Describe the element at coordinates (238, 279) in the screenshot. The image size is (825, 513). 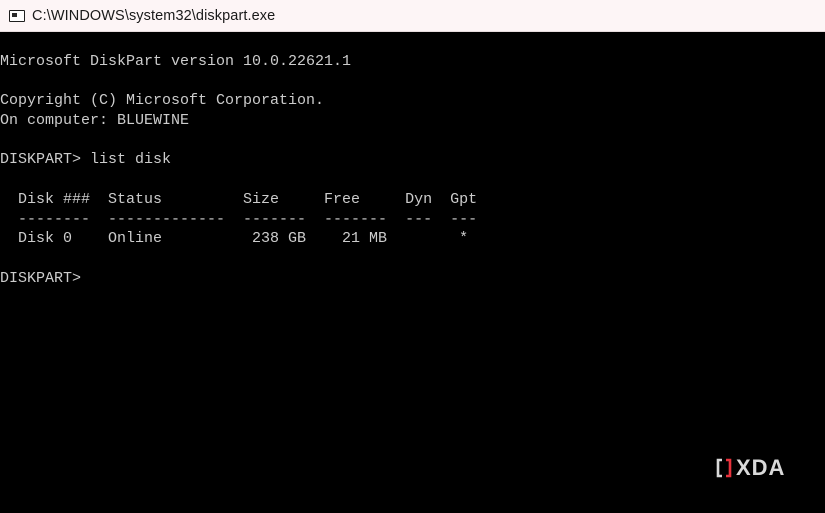
I see `command-prompt: DISKPART>` at that location.